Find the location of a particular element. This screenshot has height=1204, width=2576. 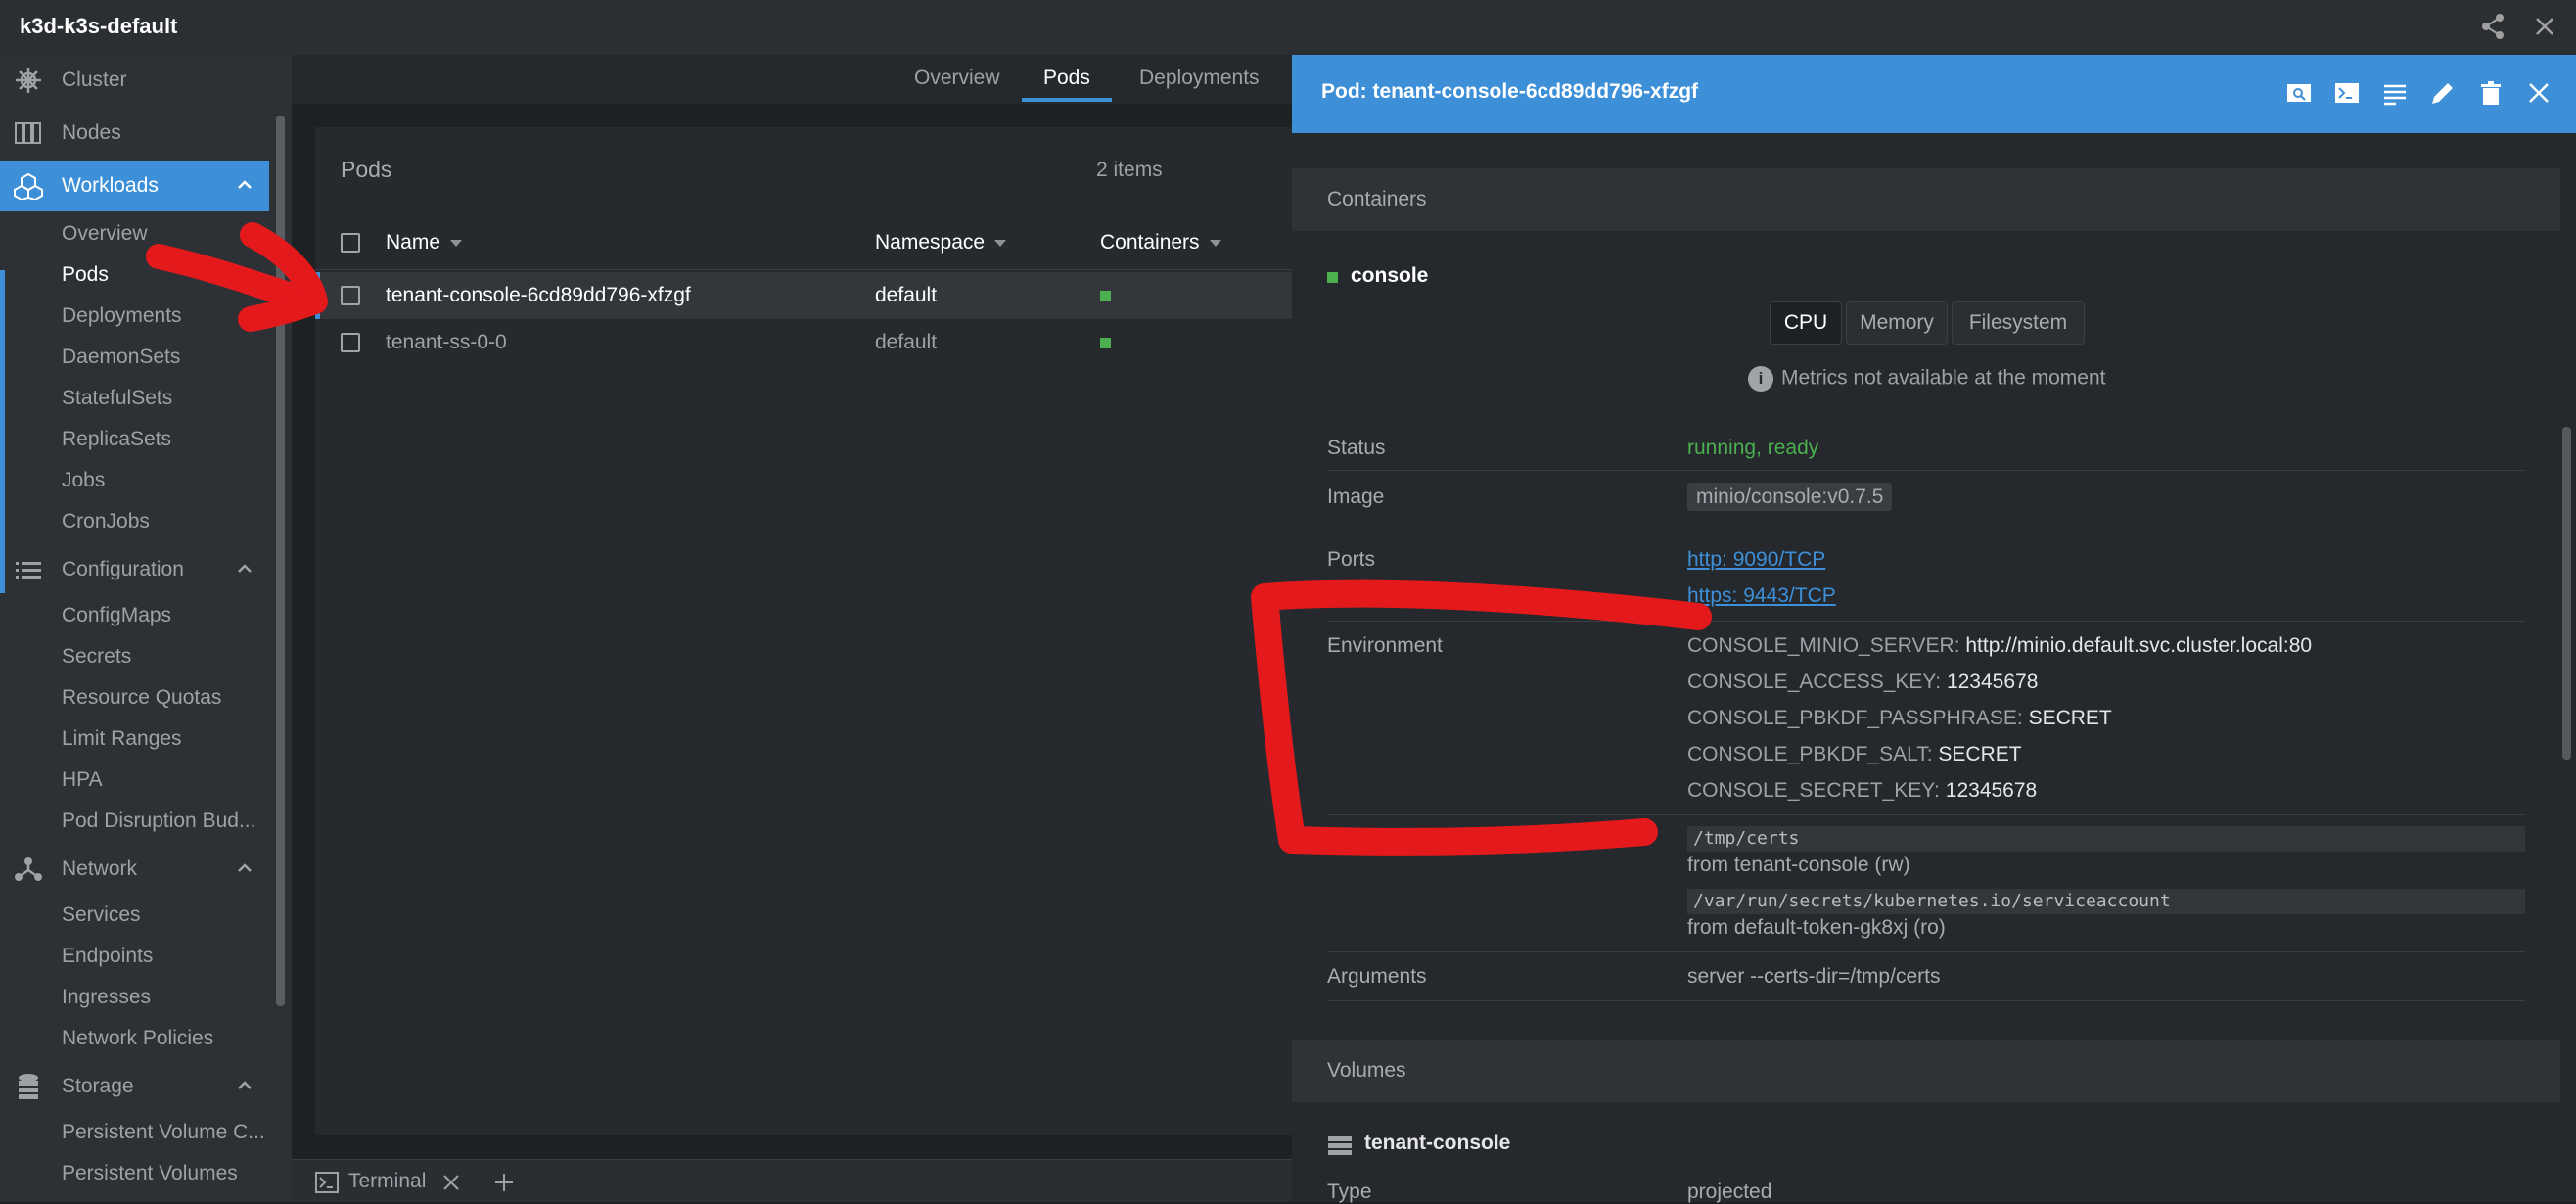

sidebar-item-workloads: Workloads is located at coordinates (134, 186).